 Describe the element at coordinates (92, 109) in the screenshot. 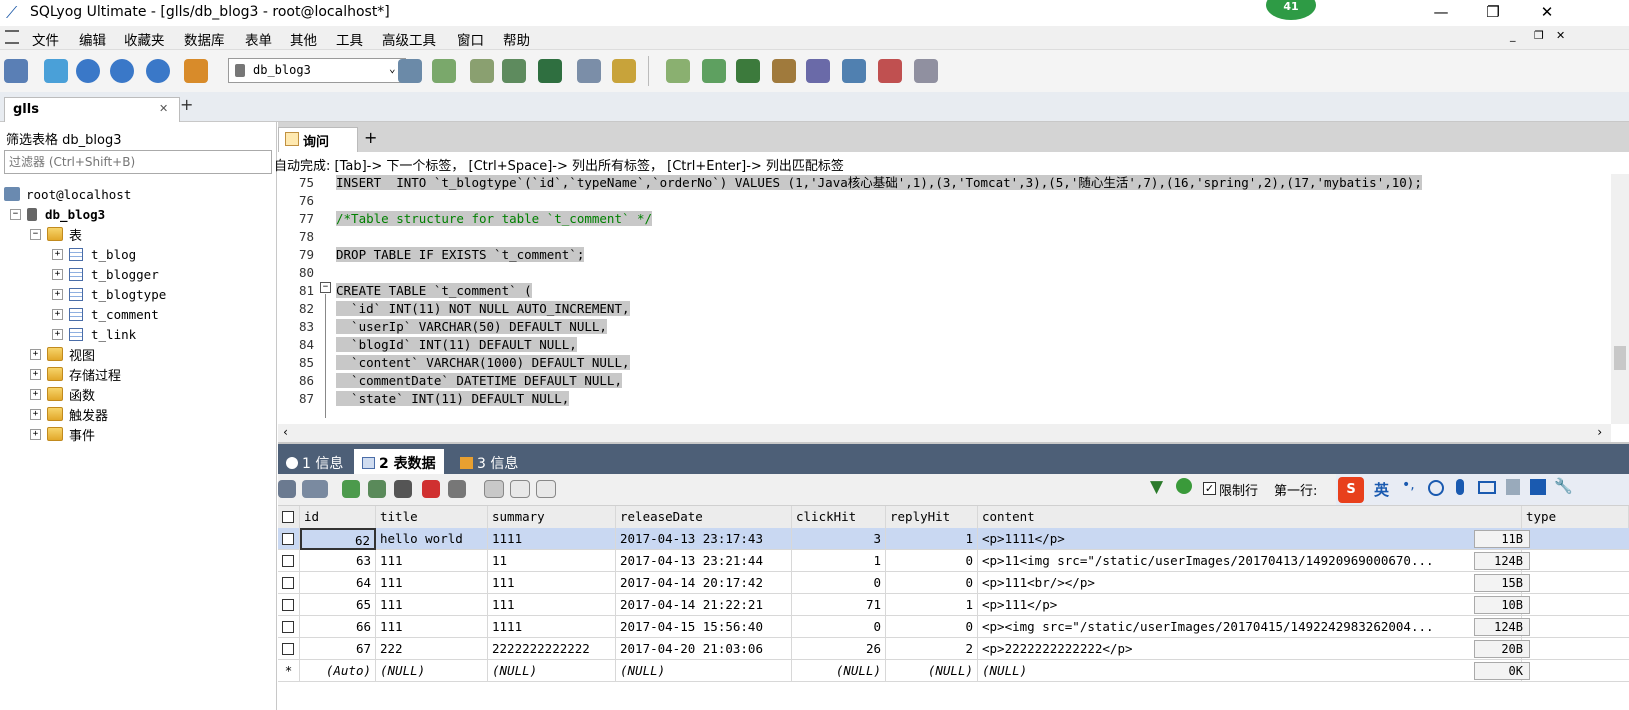

I see `connection-tab-glls: glls ✕` at that location.